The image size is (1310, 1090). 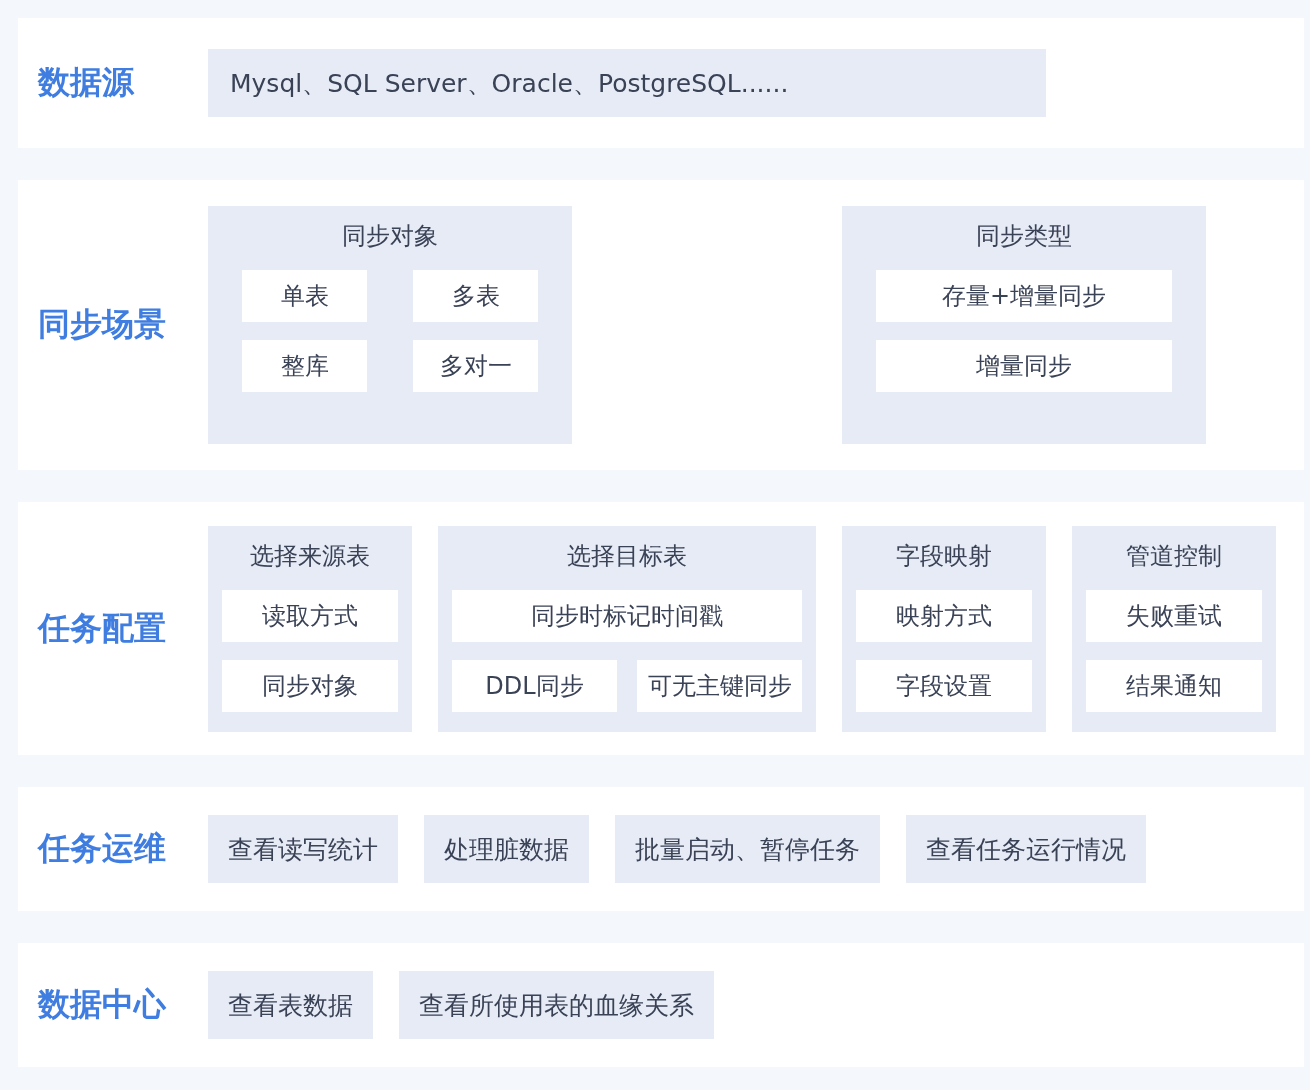 What do you see at coordinates (944, 556) in the screenshot?
I see `group-title: 字段映射` at bounding box center [944, 556].